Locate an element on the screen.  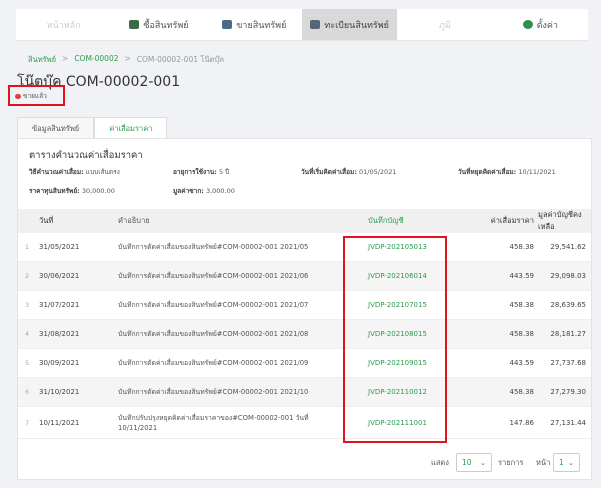
info-salvage: มูลค่าซาก: 3,000.00 is located at coordinates (204, 191).